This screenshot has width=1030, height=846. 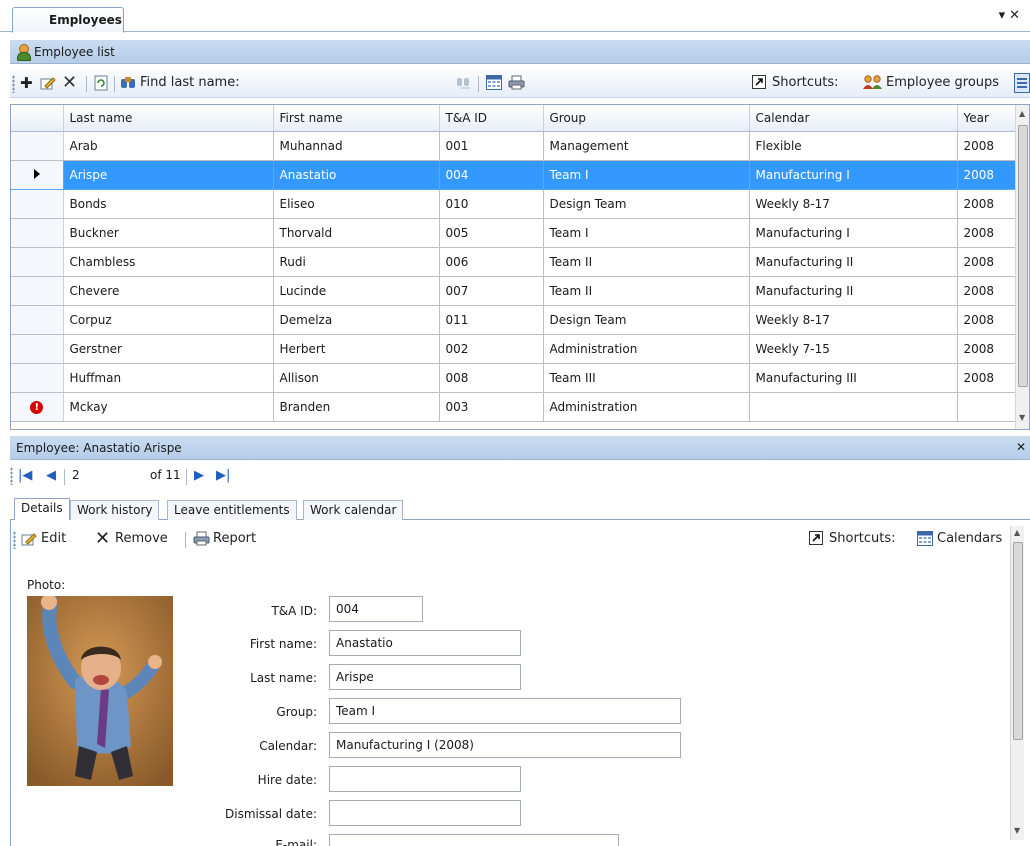 I want to click on calendar-field: Manufacturing I (2008), so click(x=505, y=745).